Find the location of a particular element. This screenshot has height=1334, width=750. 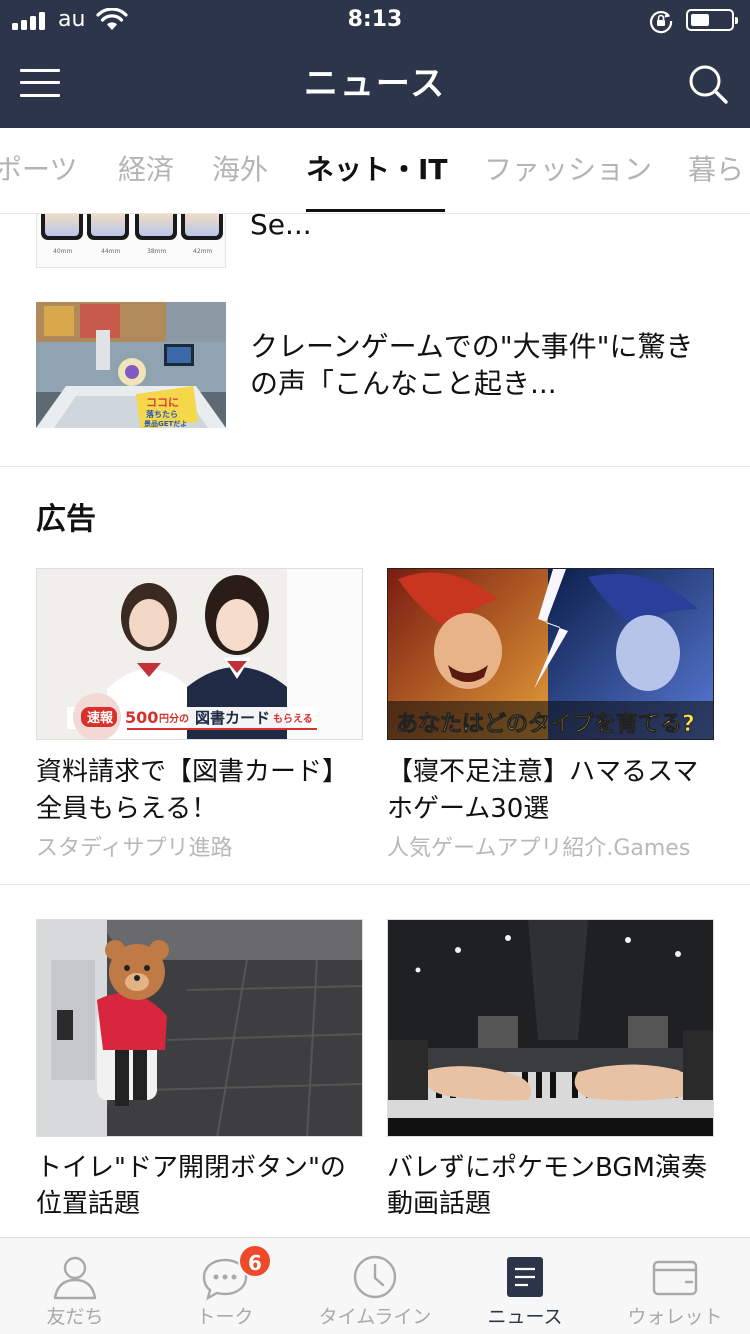

news-title: トイレ"ドア開閉ボタン"の is located at coordinates (191, 1168).